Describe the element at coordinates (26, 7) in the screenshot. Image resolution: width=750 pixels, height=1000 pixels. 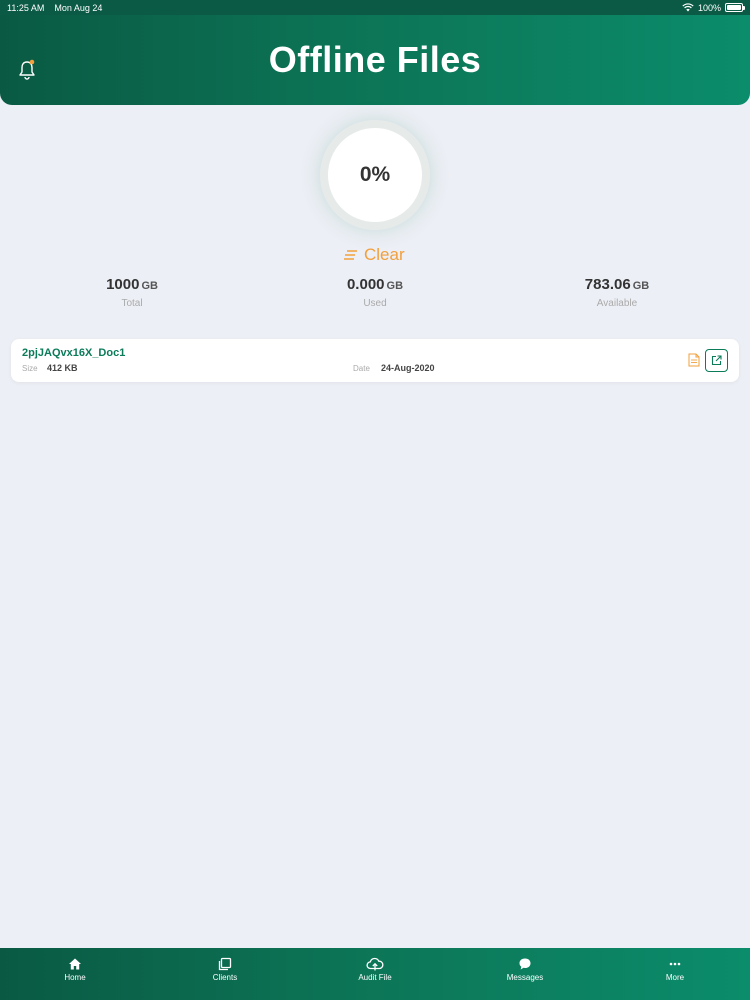
I see `status-time: 11:25 AM` at that location.